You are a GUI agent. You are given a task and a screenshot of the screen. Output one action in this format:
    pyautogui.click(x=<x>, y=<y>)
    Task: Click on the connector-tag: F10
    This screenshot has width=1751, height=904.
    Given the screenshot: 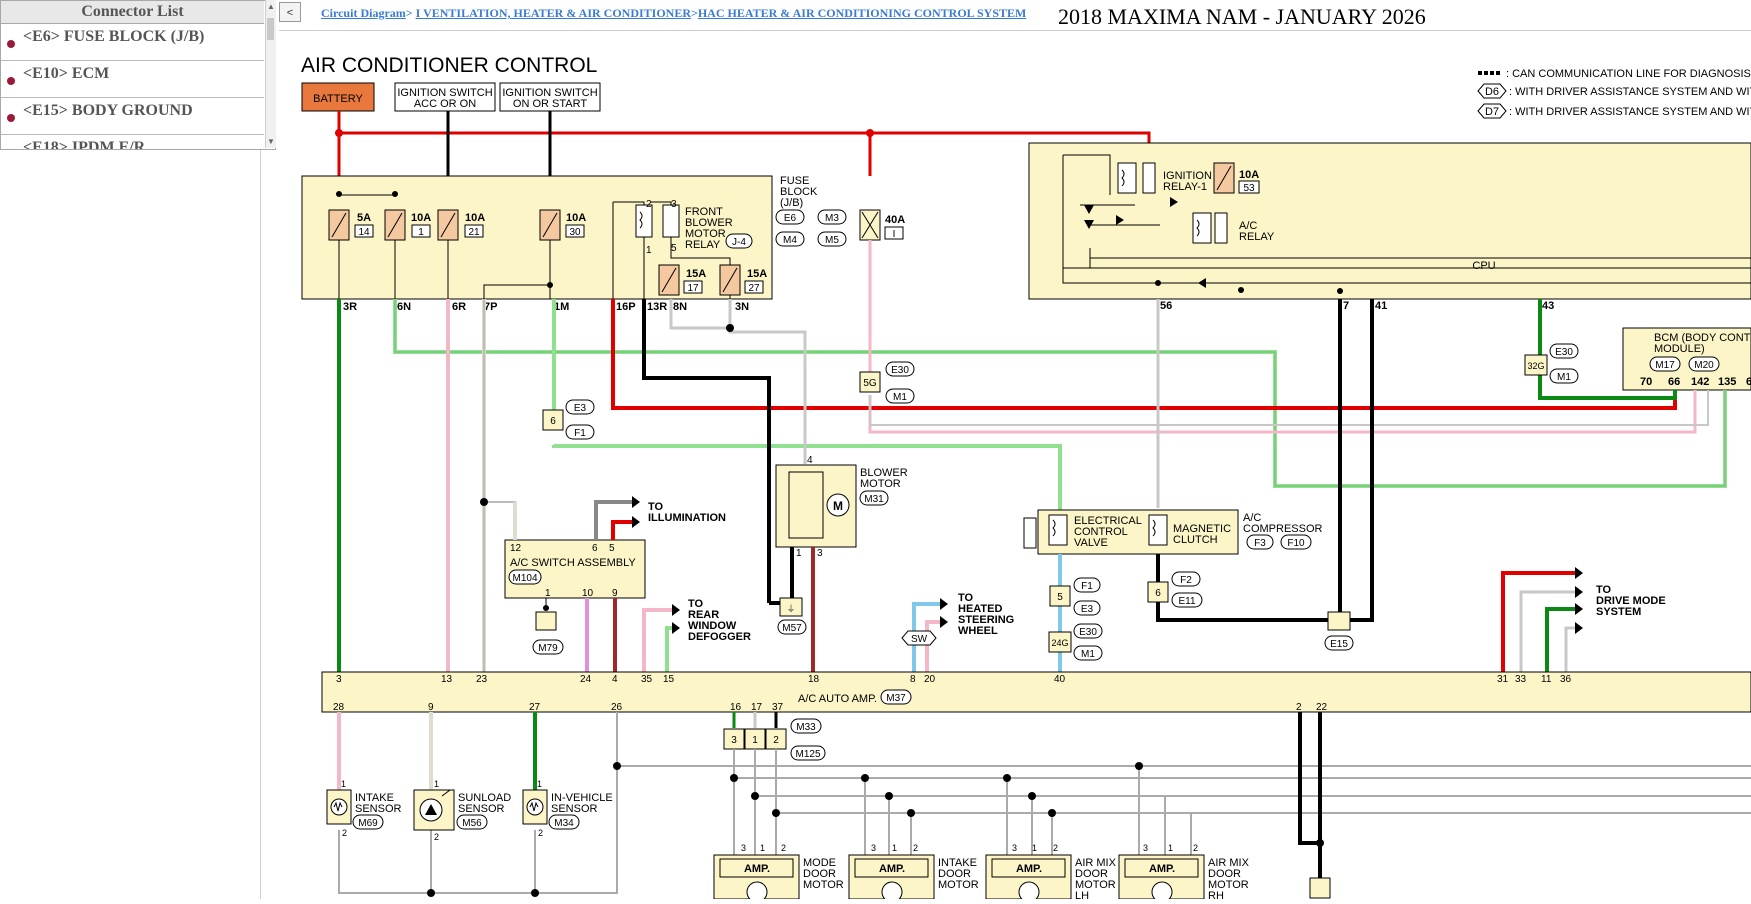 What is the action you would take?
    pyautogui.click(x=1296, y=543)
    